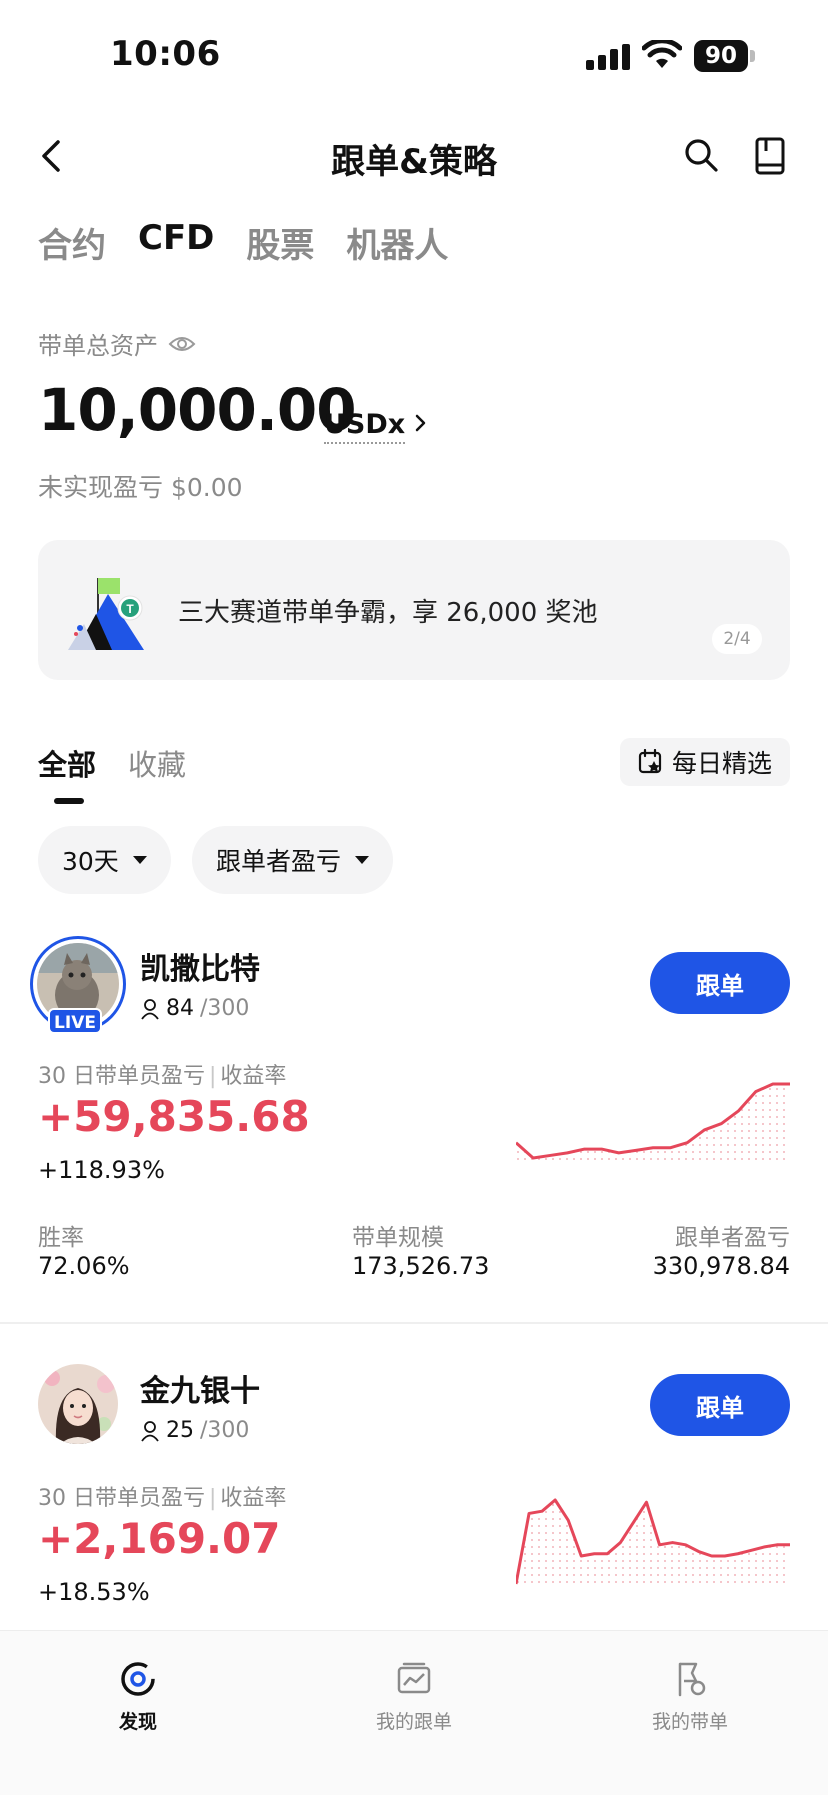 This screenshot has width=828, height=1795. I want to click on stat-value-follower-pnl: 330,978.84, so click(721, 1266).